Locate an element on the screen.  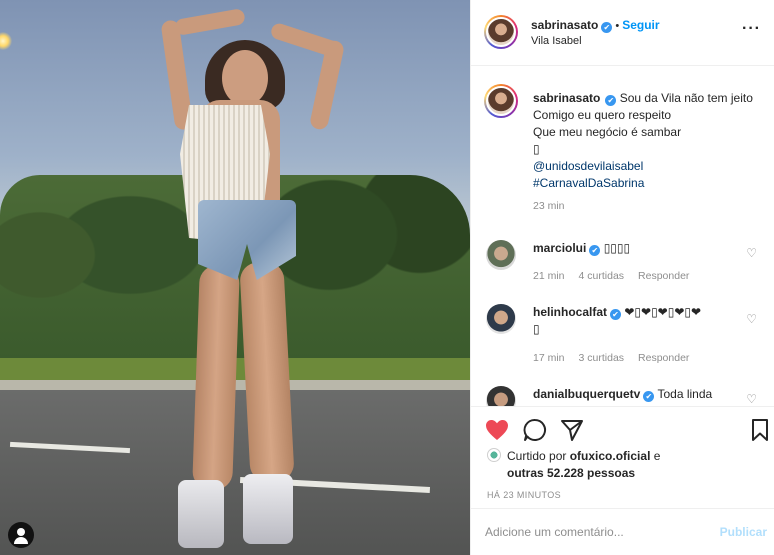
comment-text: Toda linda is located at coordinates (685, 394).